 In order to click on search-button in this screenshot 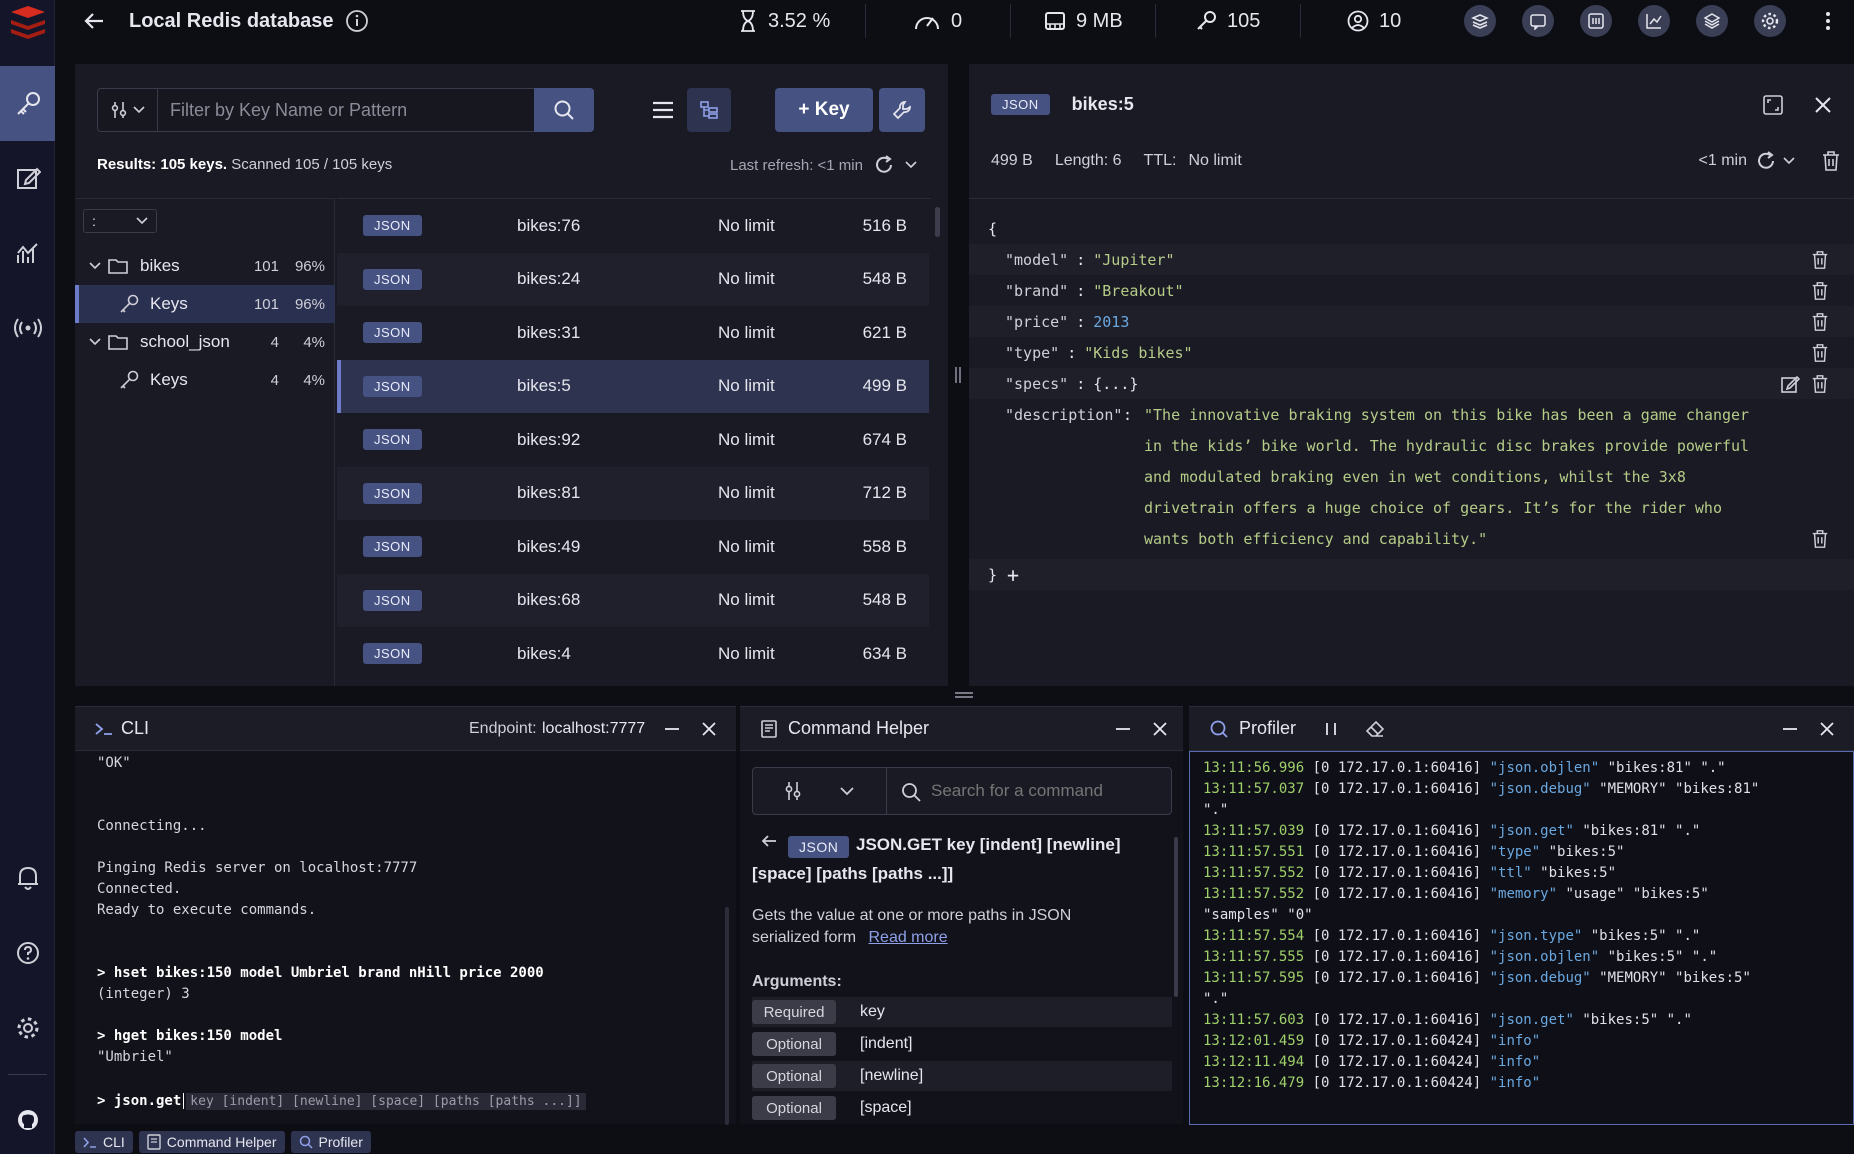, I will do `click(564, 110)`.